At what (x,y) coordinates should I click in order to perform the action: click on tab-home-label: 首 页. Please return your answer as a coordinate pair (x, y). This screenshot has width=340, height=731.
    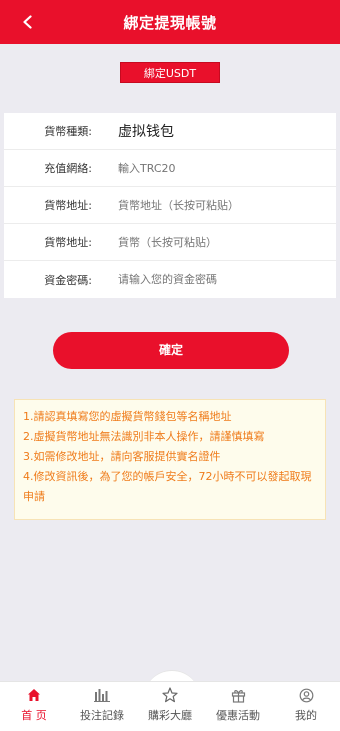
    Looking at the image, I should click on (34, 715).